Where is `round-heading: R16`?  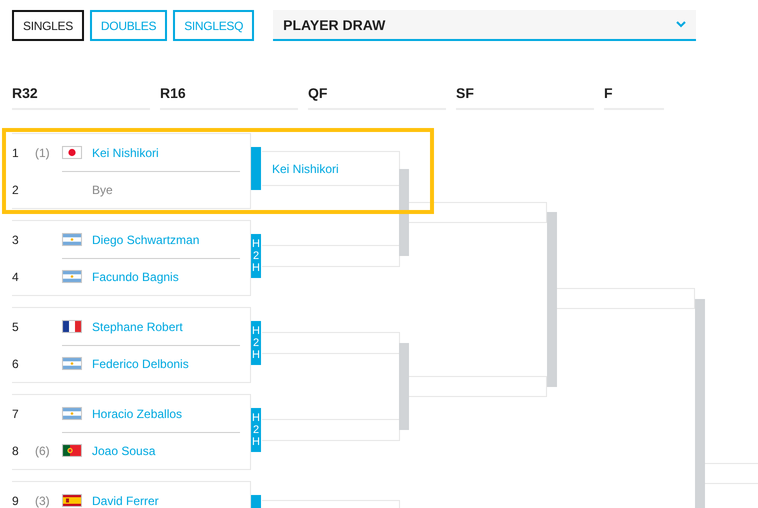 round-heading: R16 is located at coordinates (229, 97).